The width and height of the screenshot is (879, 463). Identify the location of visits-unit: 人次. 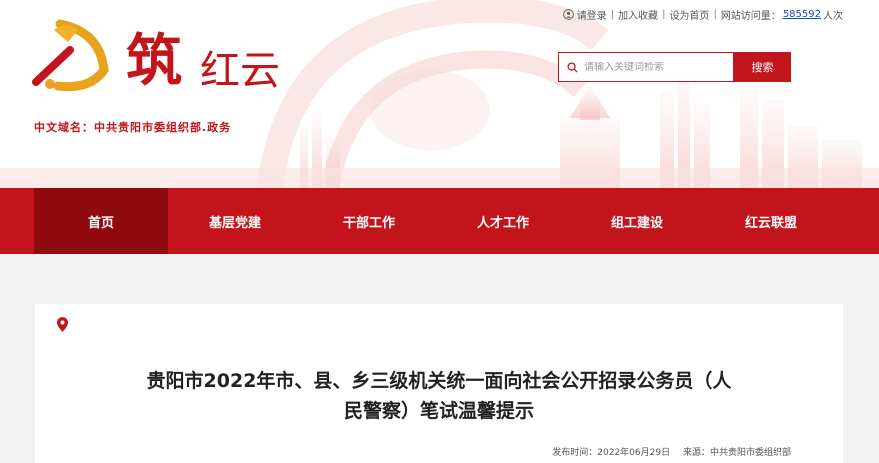
(833, 16).